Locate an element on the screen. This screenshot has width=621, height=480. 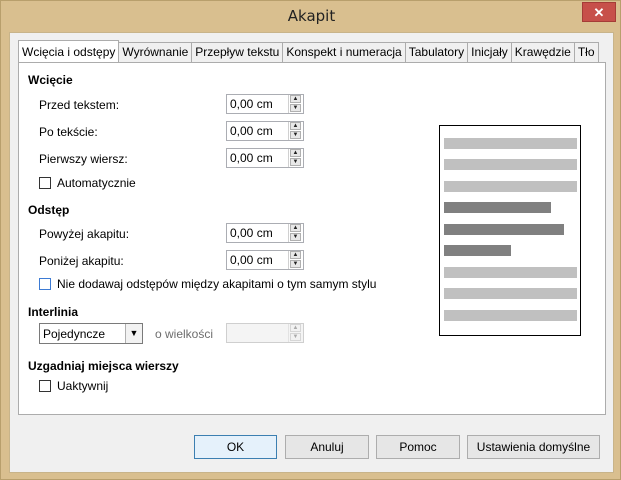
tab-tabs: Tabulatory is located at coordinates (436, 52).